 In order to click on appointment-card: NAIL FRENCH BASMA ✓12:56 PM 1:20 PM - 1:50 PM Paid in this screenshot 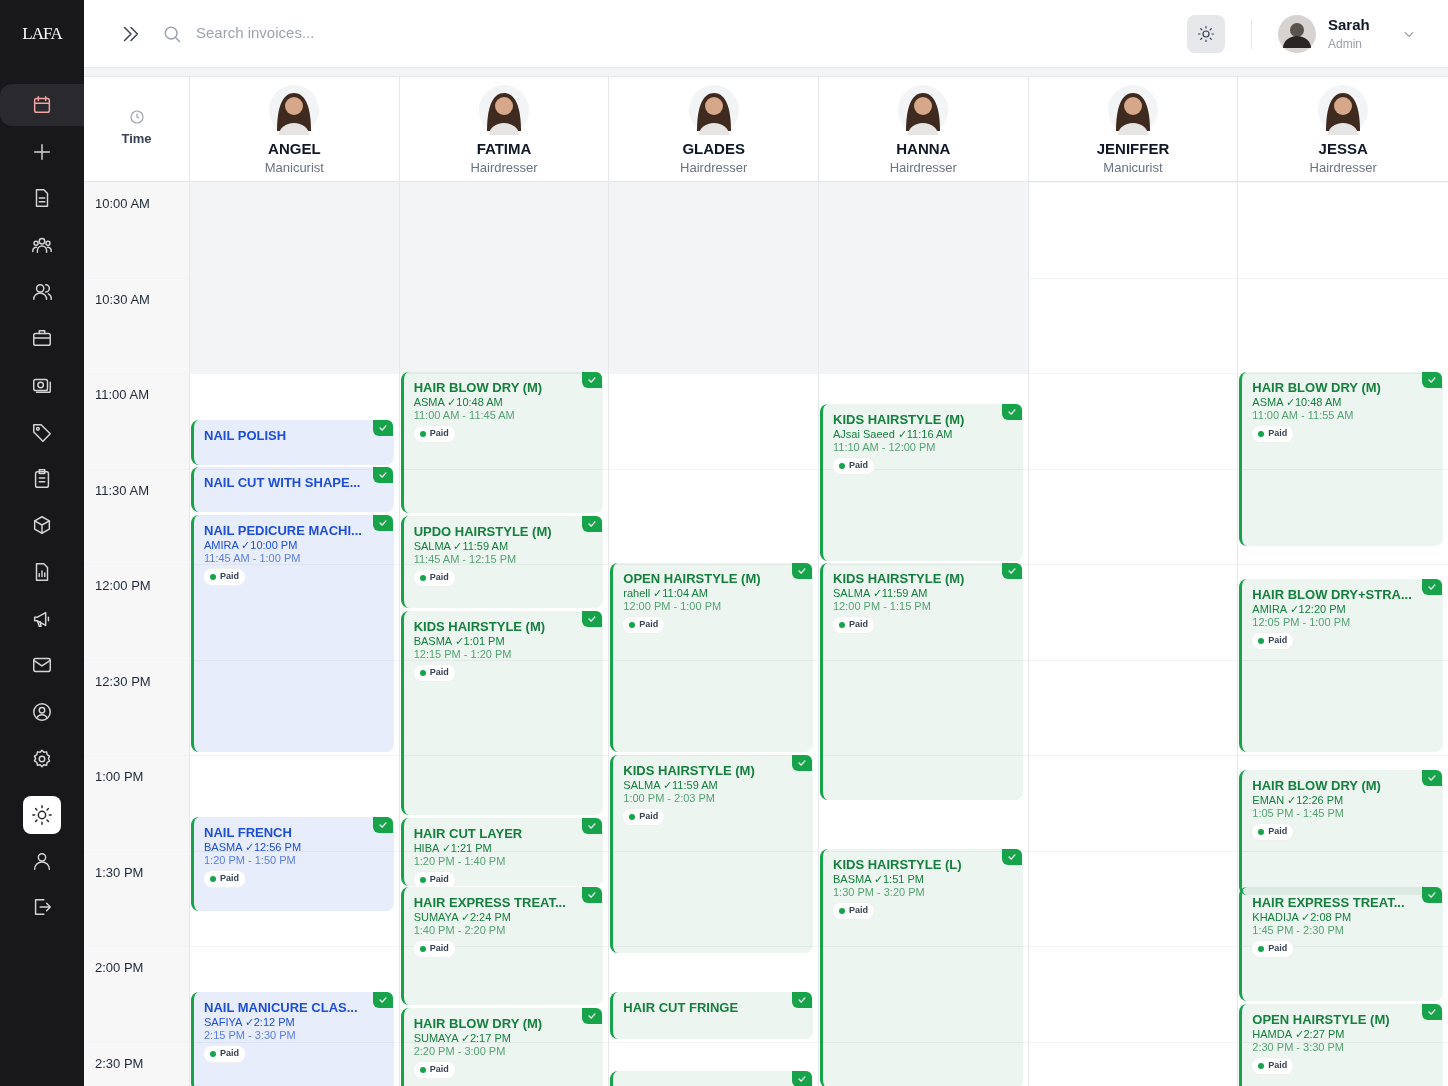, I will do `click(292, 864)`.